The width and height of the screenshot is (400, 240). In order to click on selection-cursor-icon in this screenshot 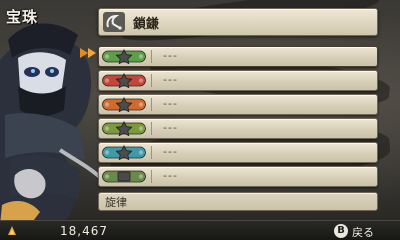, I will do `click(88, 53)`.